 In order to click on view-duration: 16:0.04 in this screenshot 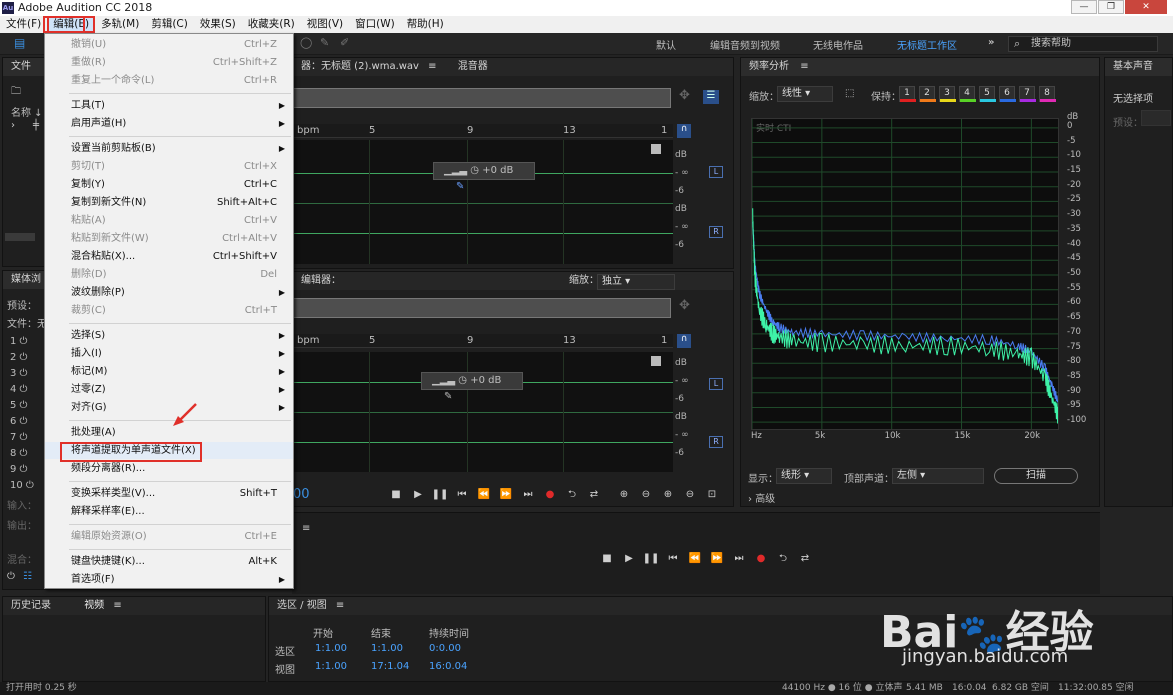, I will do `click(448, 666)`.